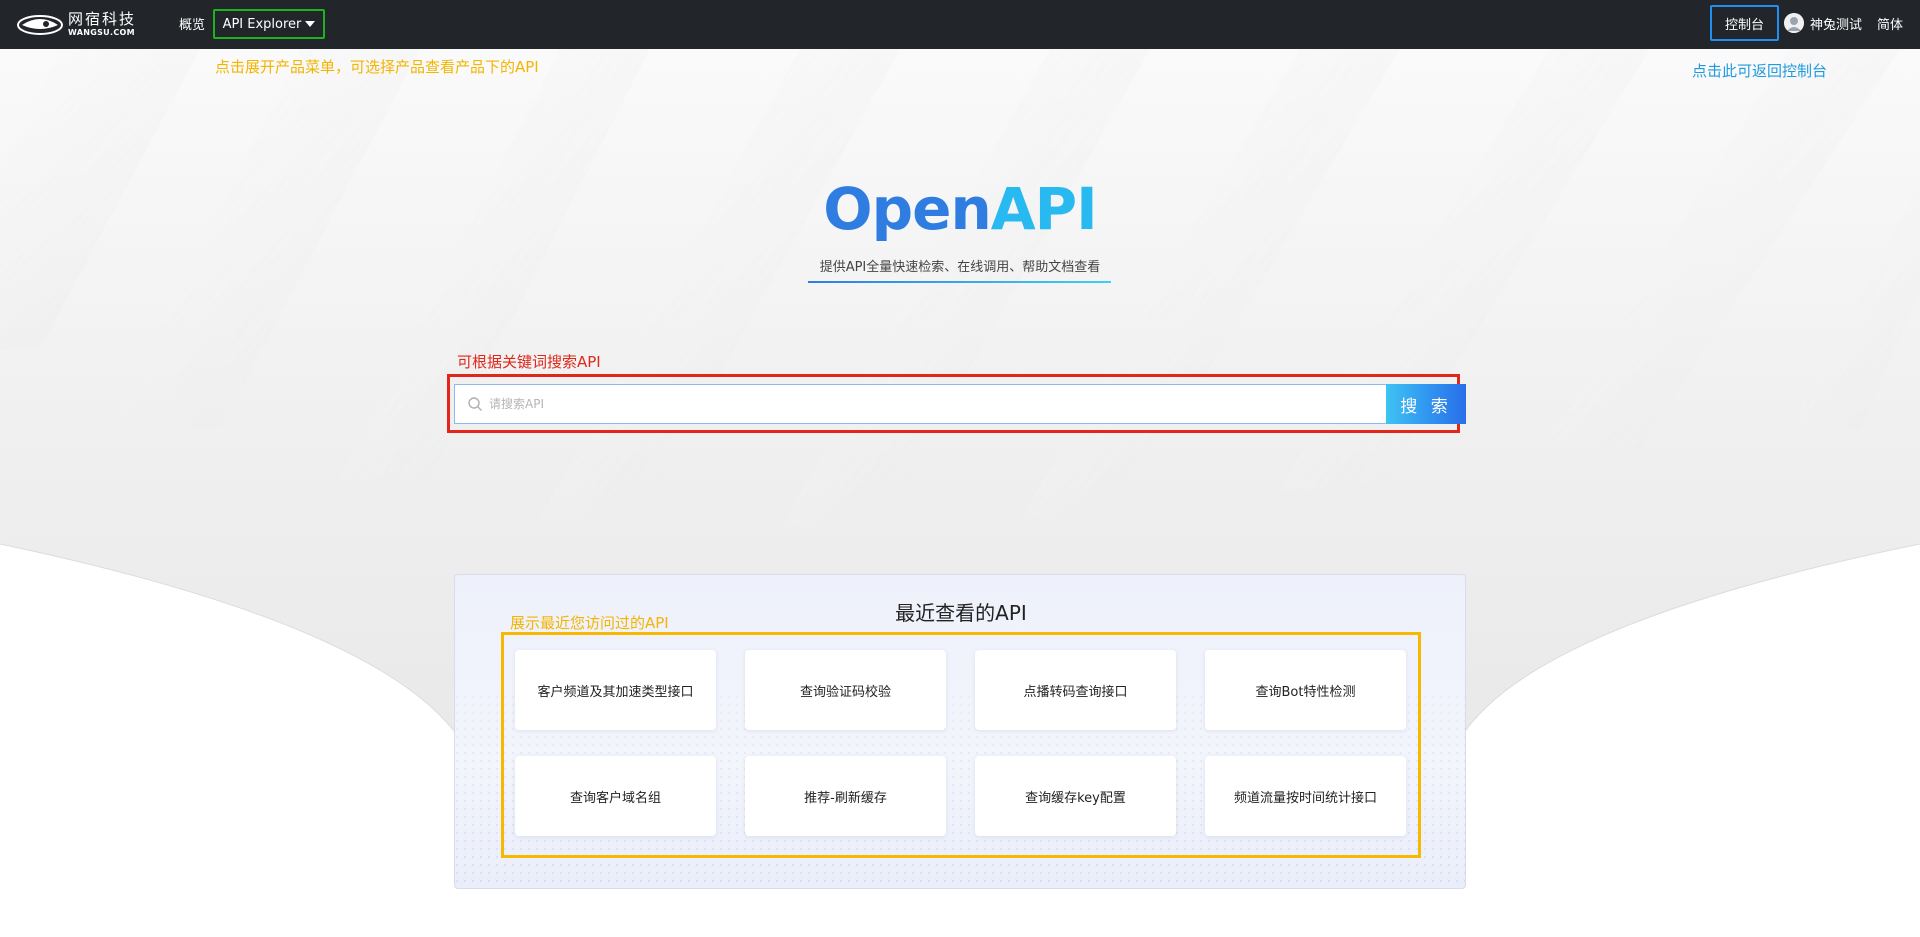 The height and width of the screenshot is (937, 1920). I want to click on recent-api-card: 查询Bot特性检测, so click(1305, 690).